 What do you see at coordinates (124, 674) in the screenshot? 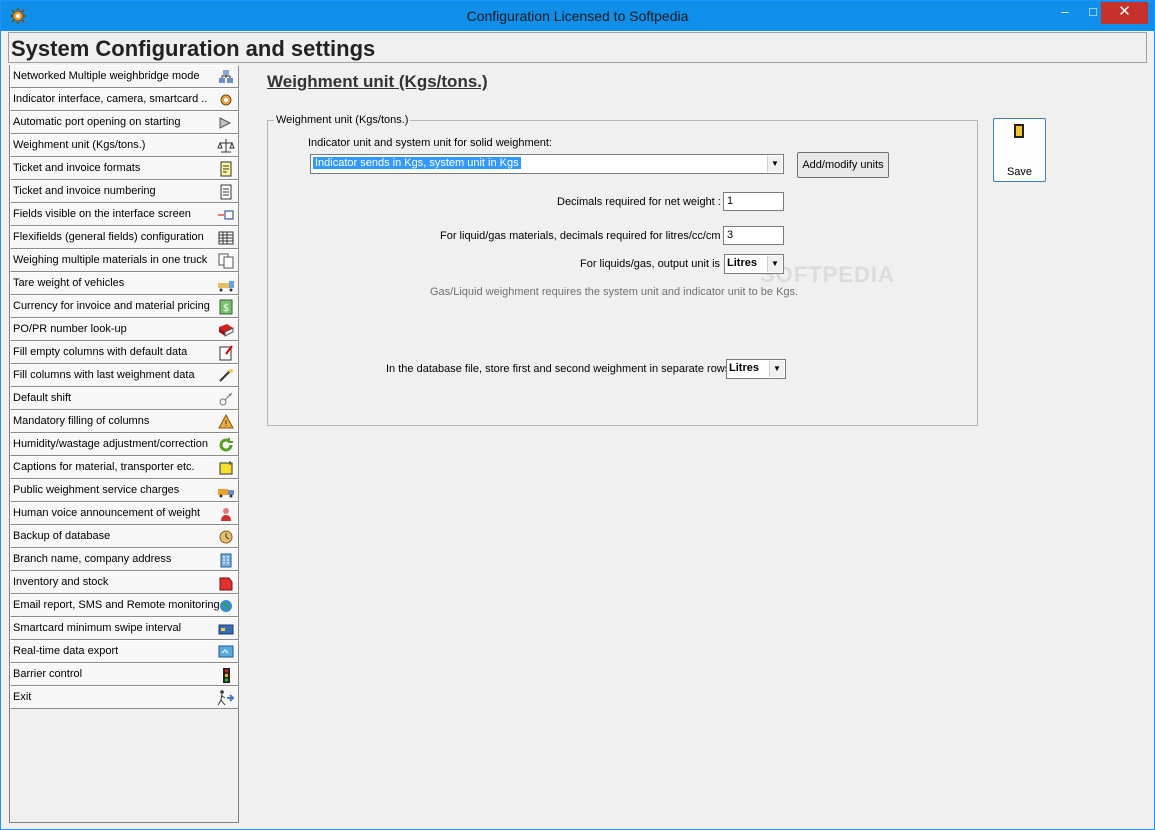
I see `sidebar-item-barrier-control: Barrier control` at bounding box center [124, 674].